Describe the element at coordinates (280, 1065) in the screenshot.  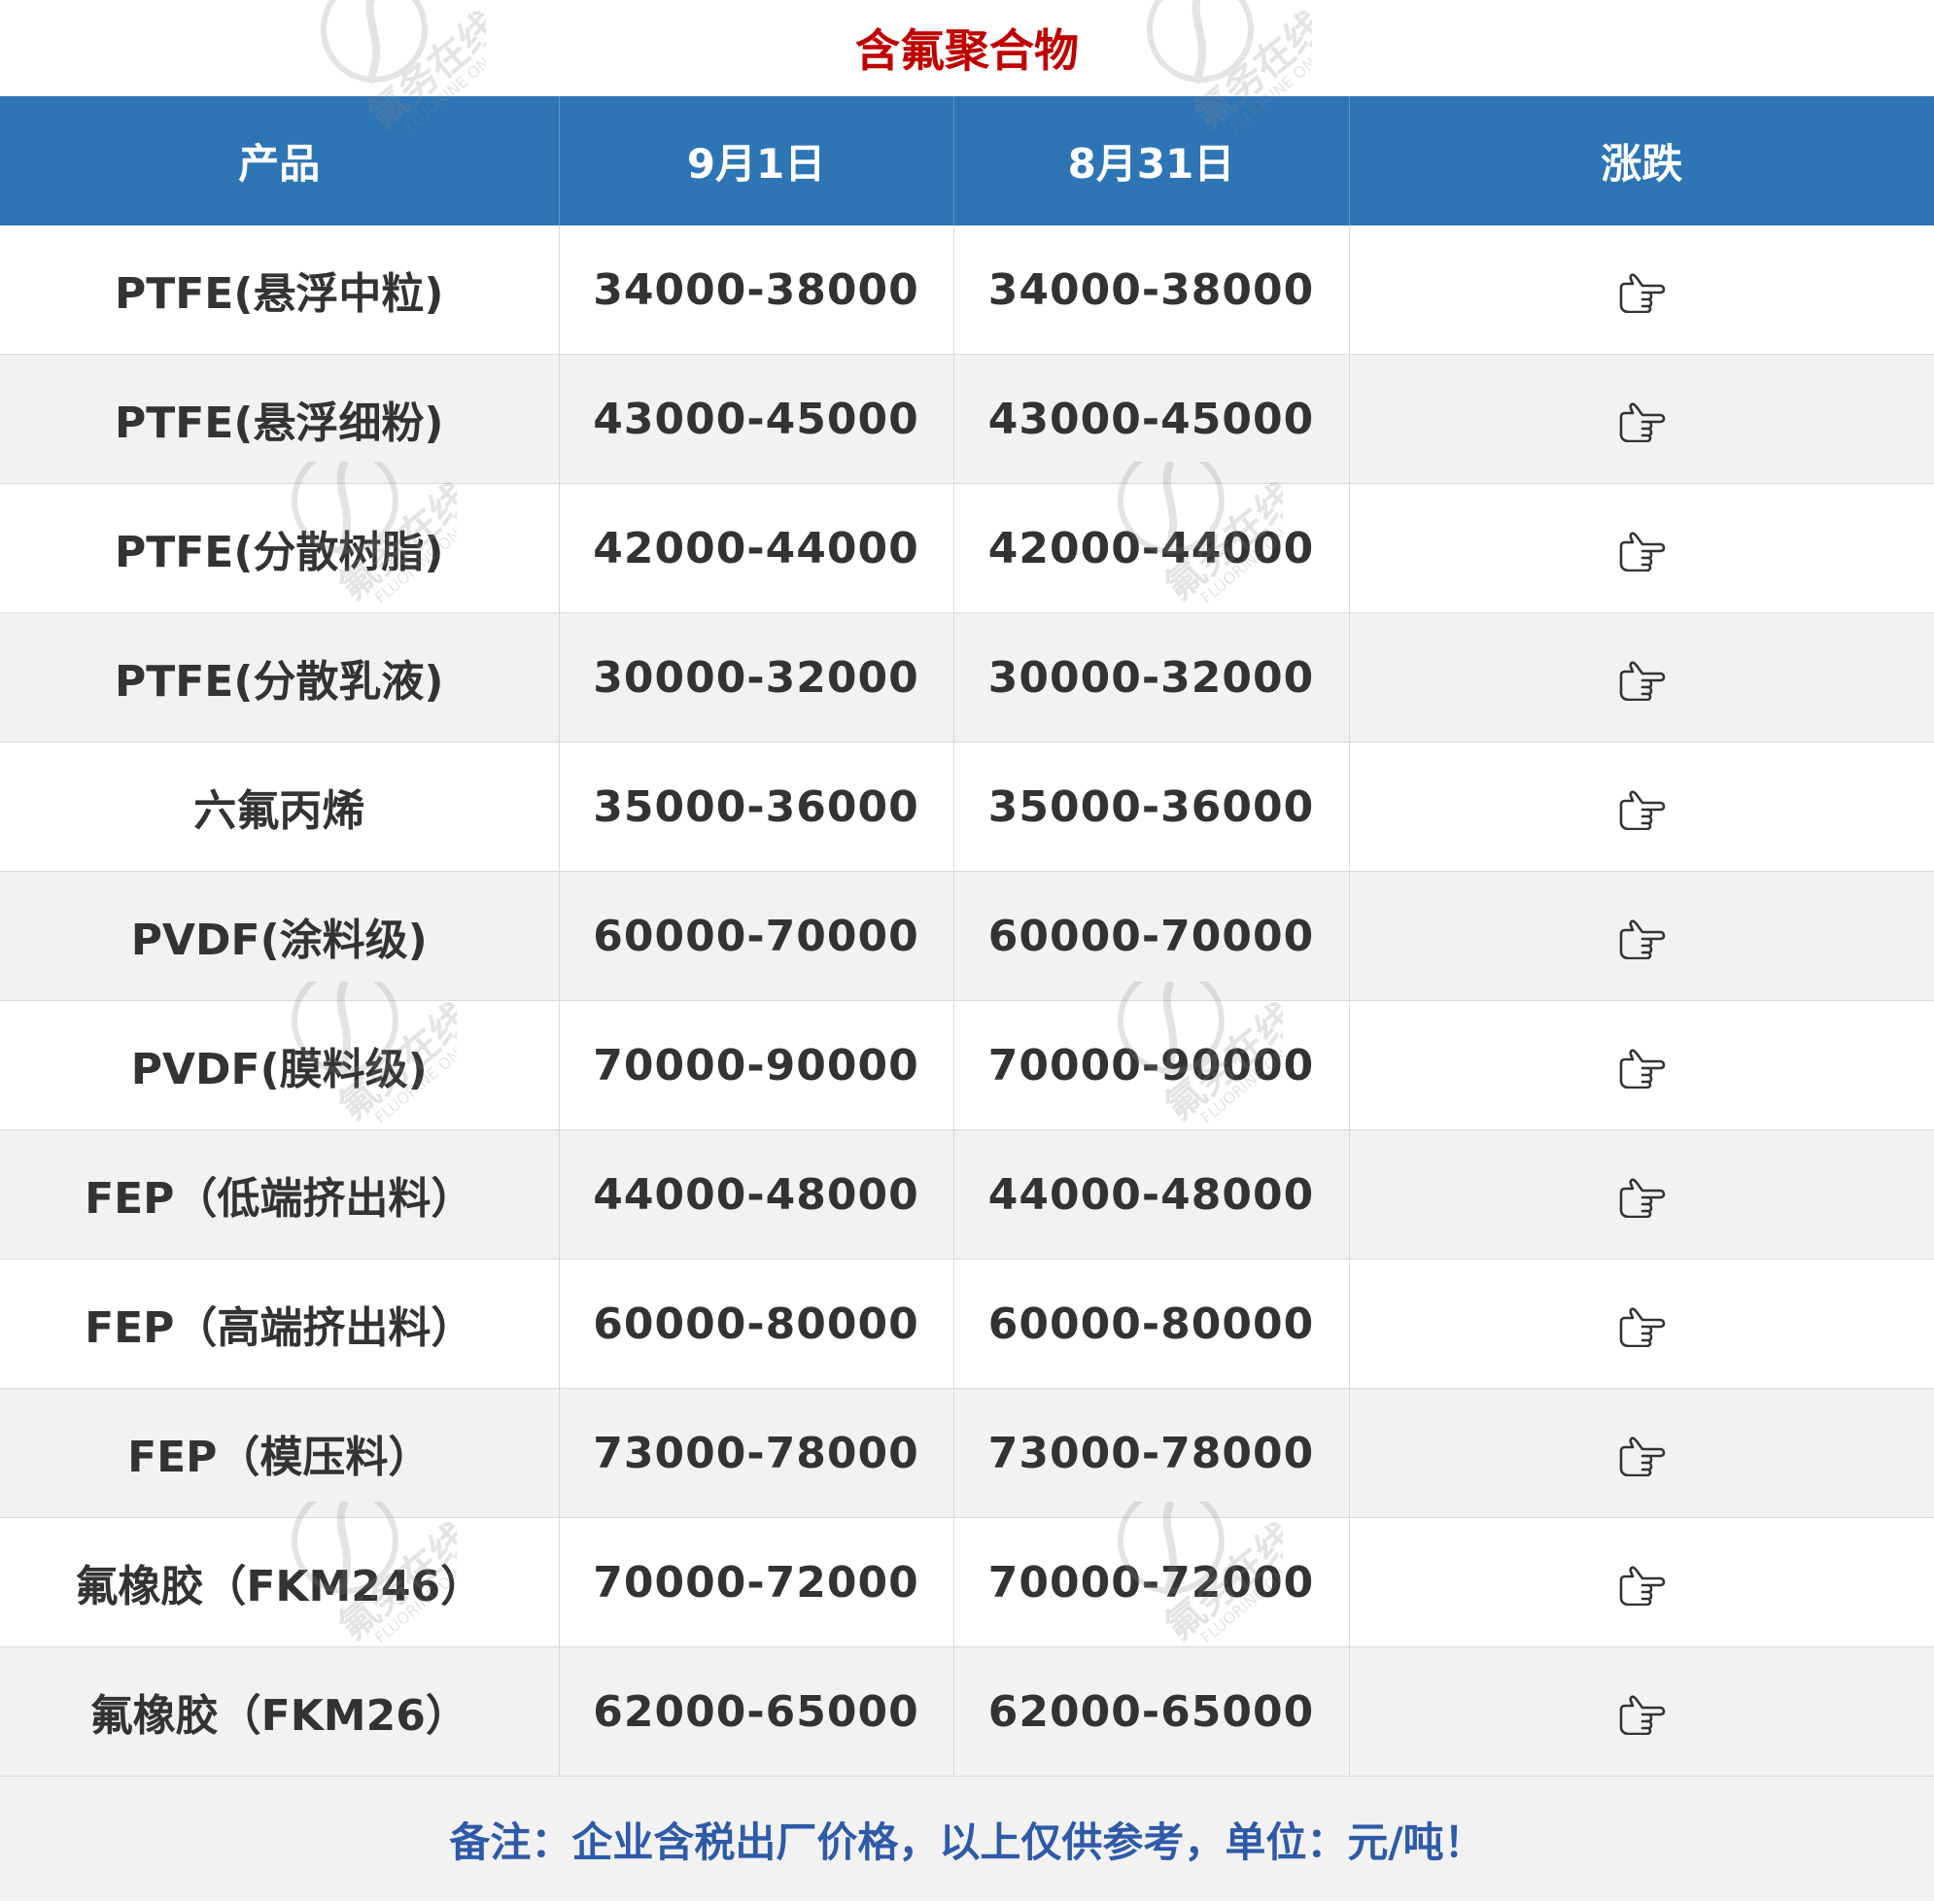
I see `product-cell: PVDF(膜料级)` at that location.